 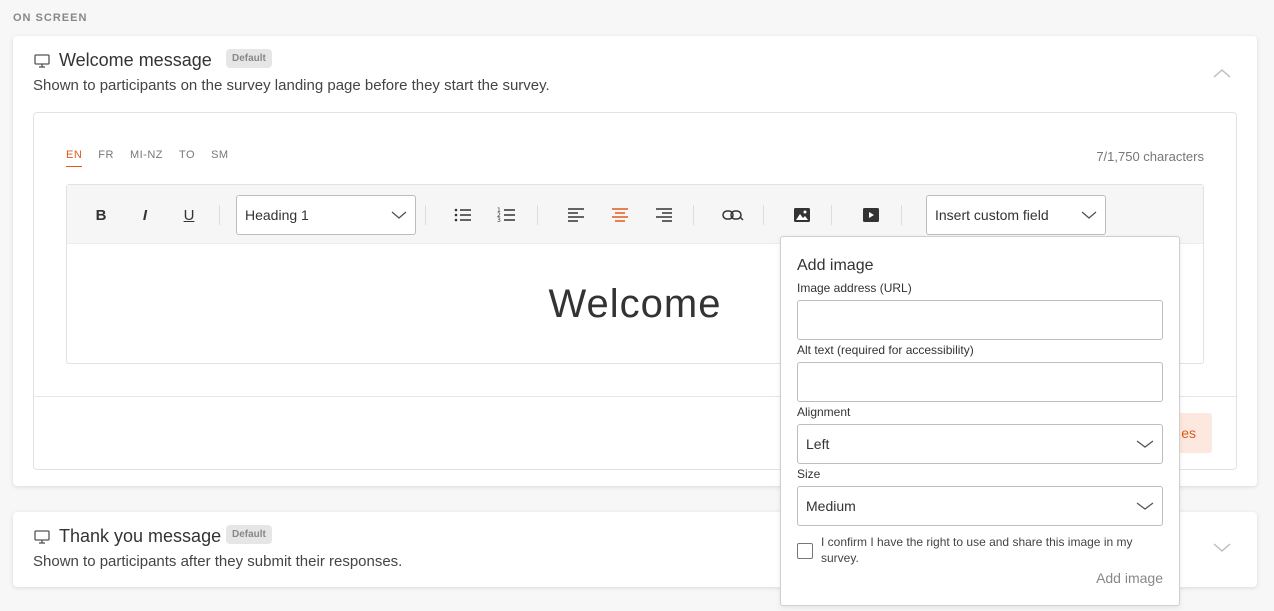 I want to click on heading-select-value: Heading 1, so click(x=277, y=215).